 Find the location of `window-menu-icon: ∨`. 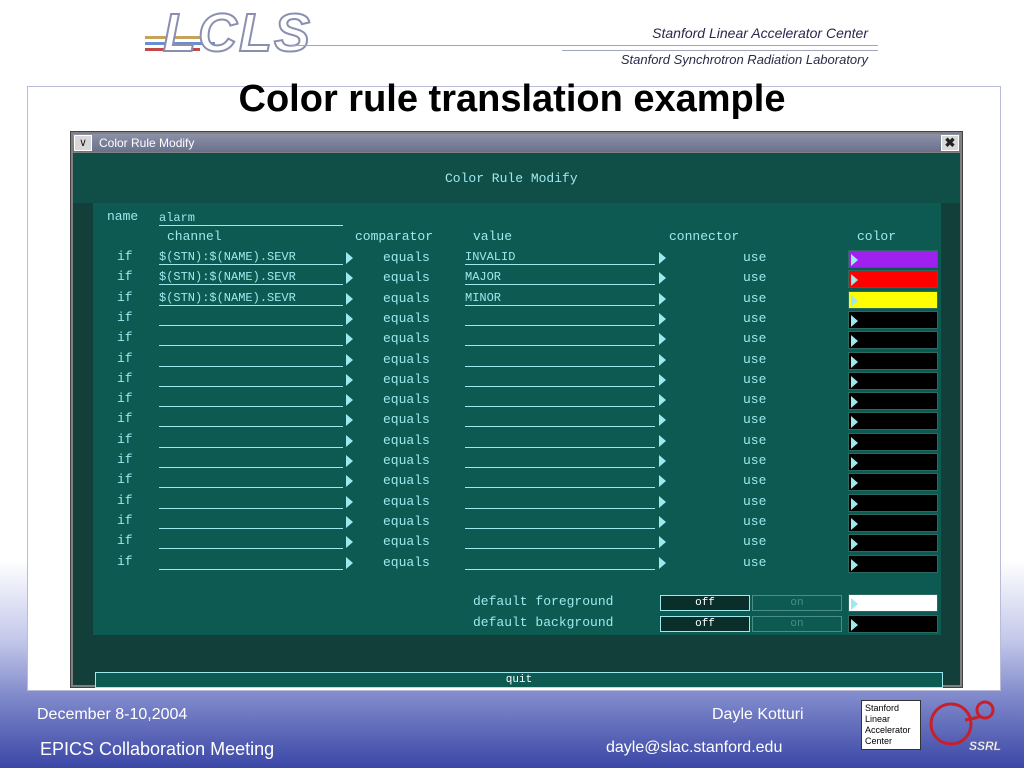

window-menu-icon: ∨ is located at coordinates (83, 143).